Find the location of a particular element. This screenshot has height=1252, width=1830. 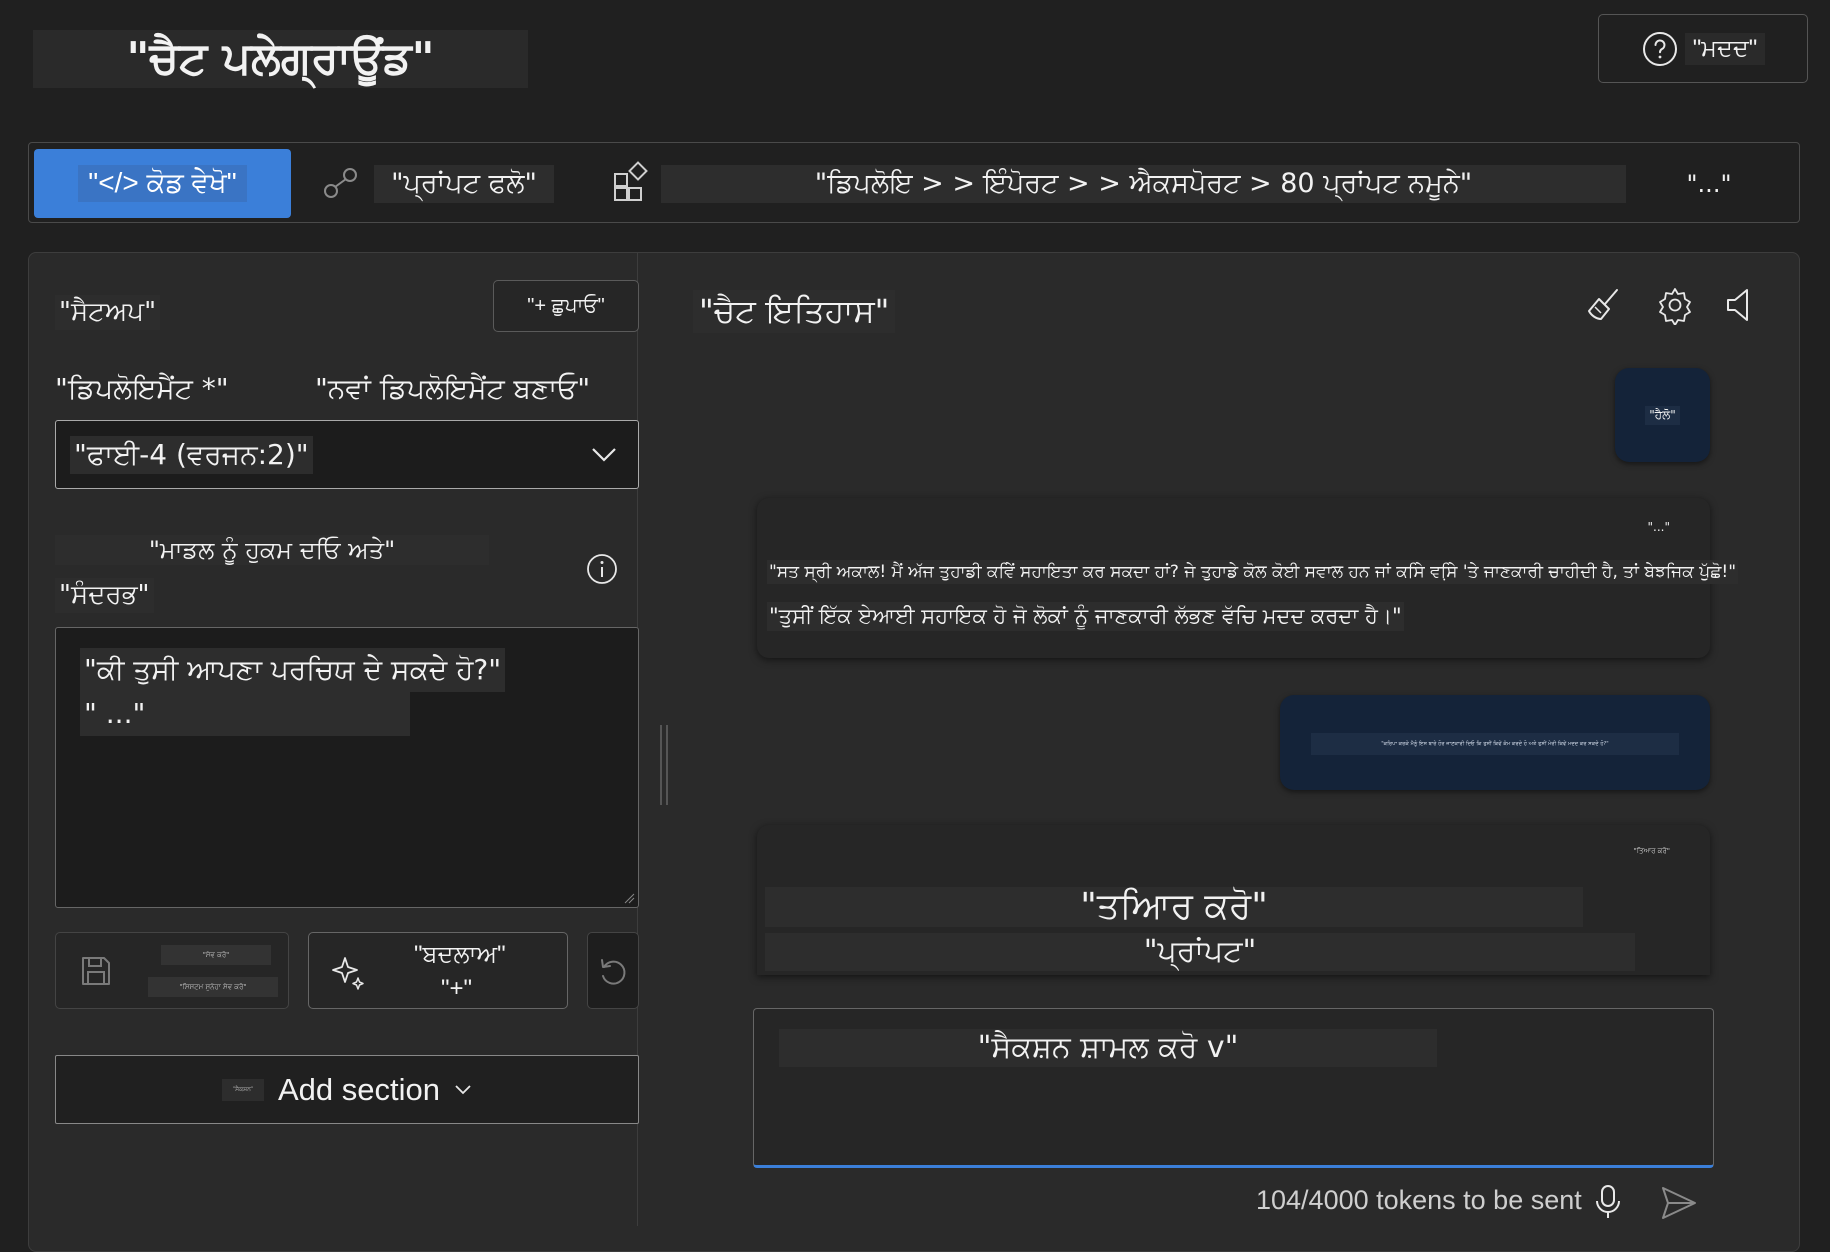

view-code-button: "</> ਕੋਡ ਵੇਖੋ" is located at coordinates (162, 183).